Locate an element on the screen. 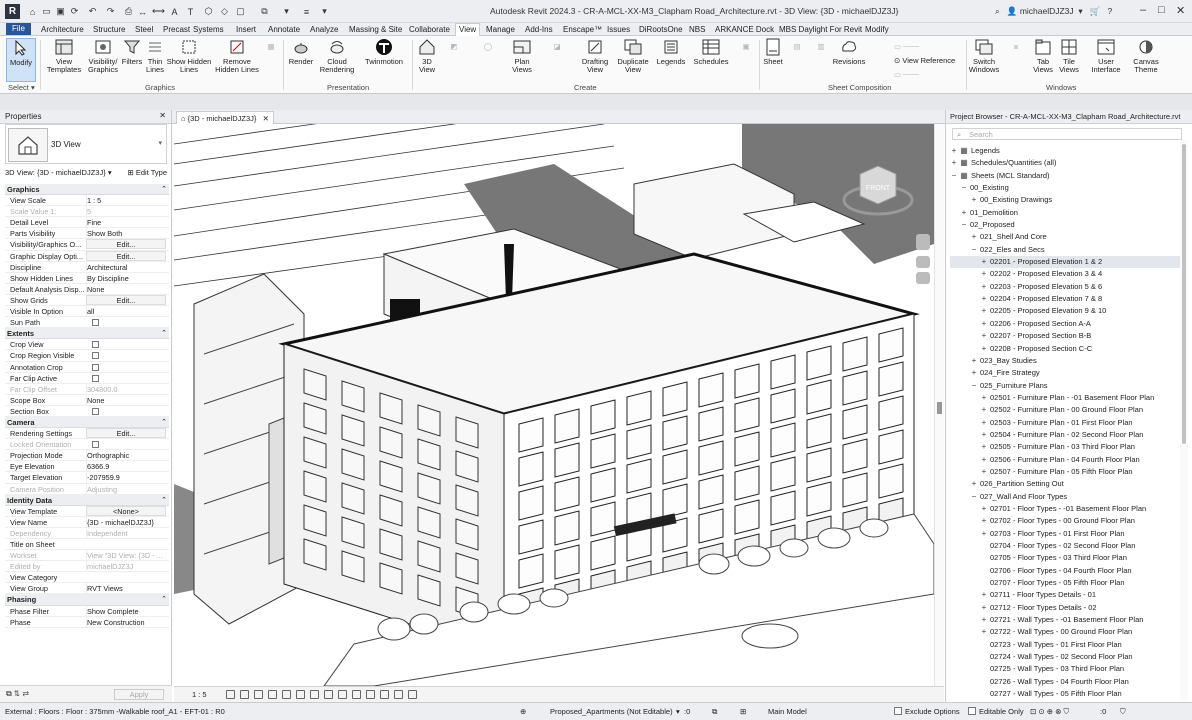 The image size is (1192, 720). schedules-button: Schedules is located at coordinates (711, 52).